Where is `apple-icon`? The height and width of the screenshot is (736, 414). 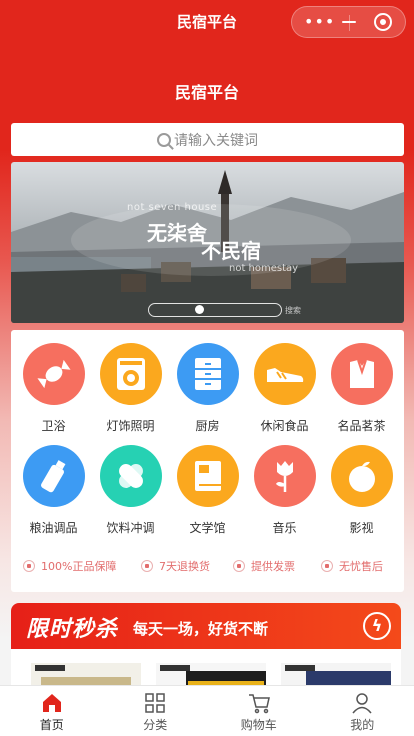 apple-icon is located at coordinates (361, 476).